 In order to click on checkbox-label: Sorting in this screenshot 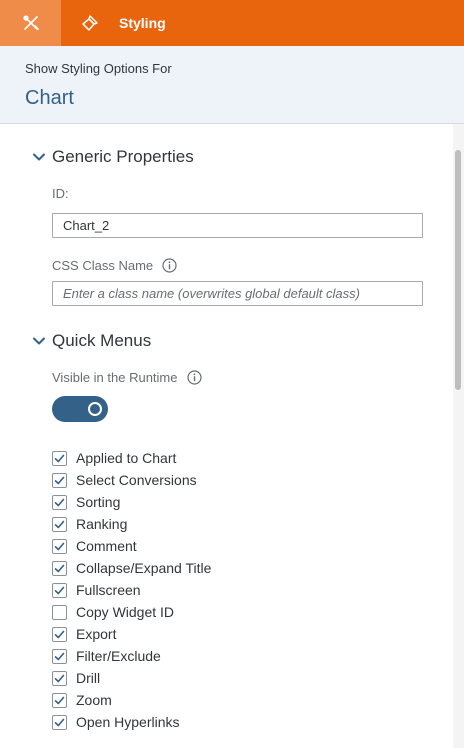, I will do `click(98, 502)`.